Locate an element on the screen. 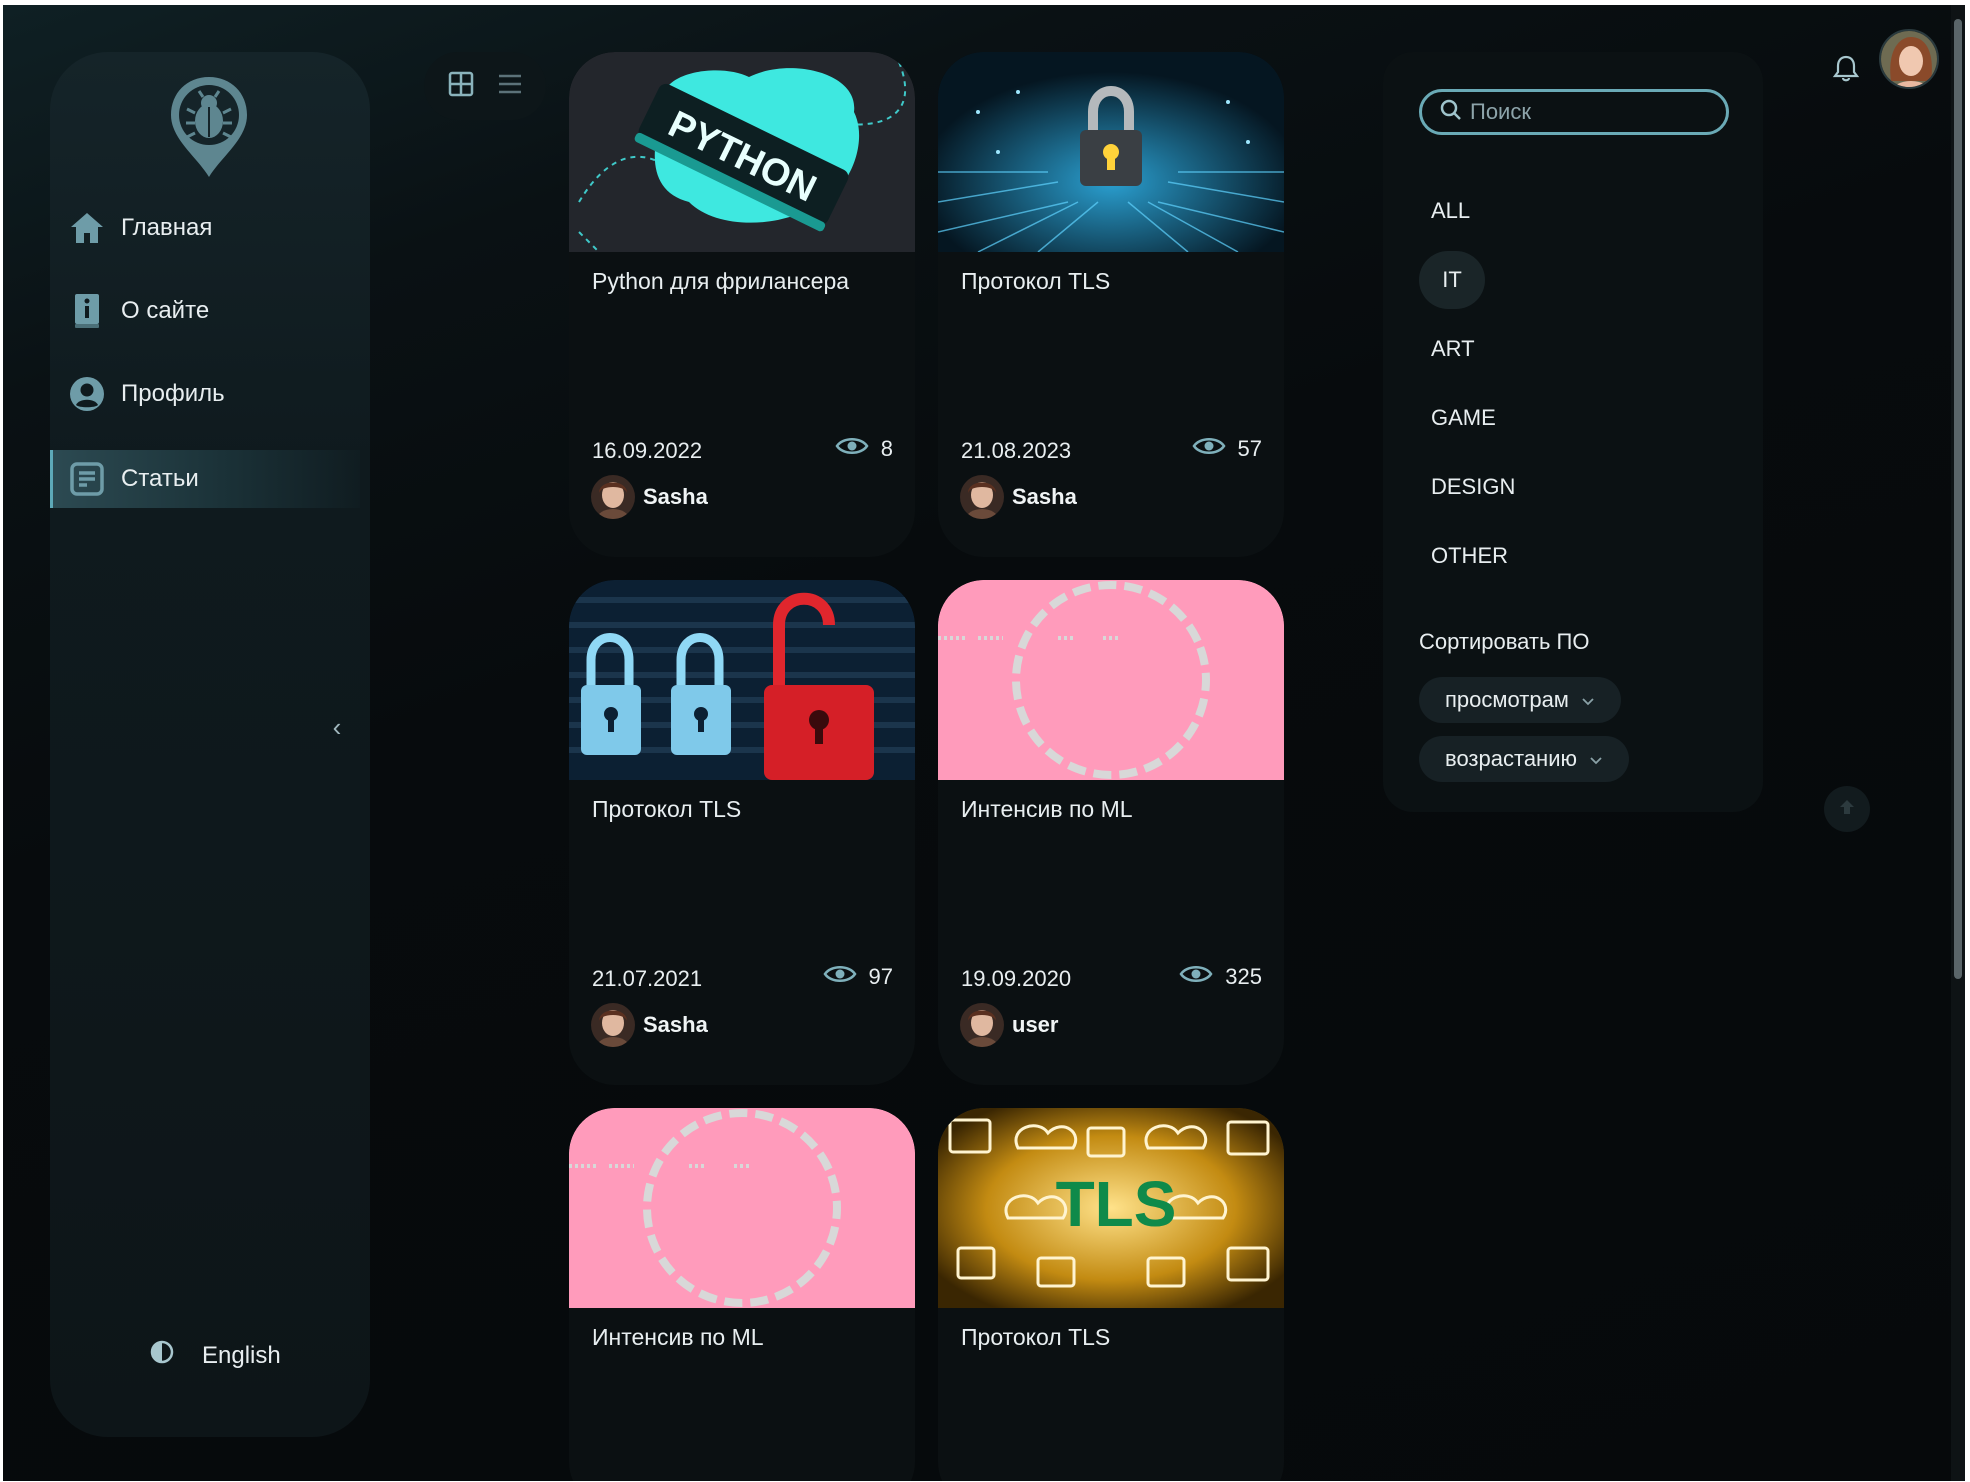  sort-order-select: возрастанию is located at coordinates (1524, 759).